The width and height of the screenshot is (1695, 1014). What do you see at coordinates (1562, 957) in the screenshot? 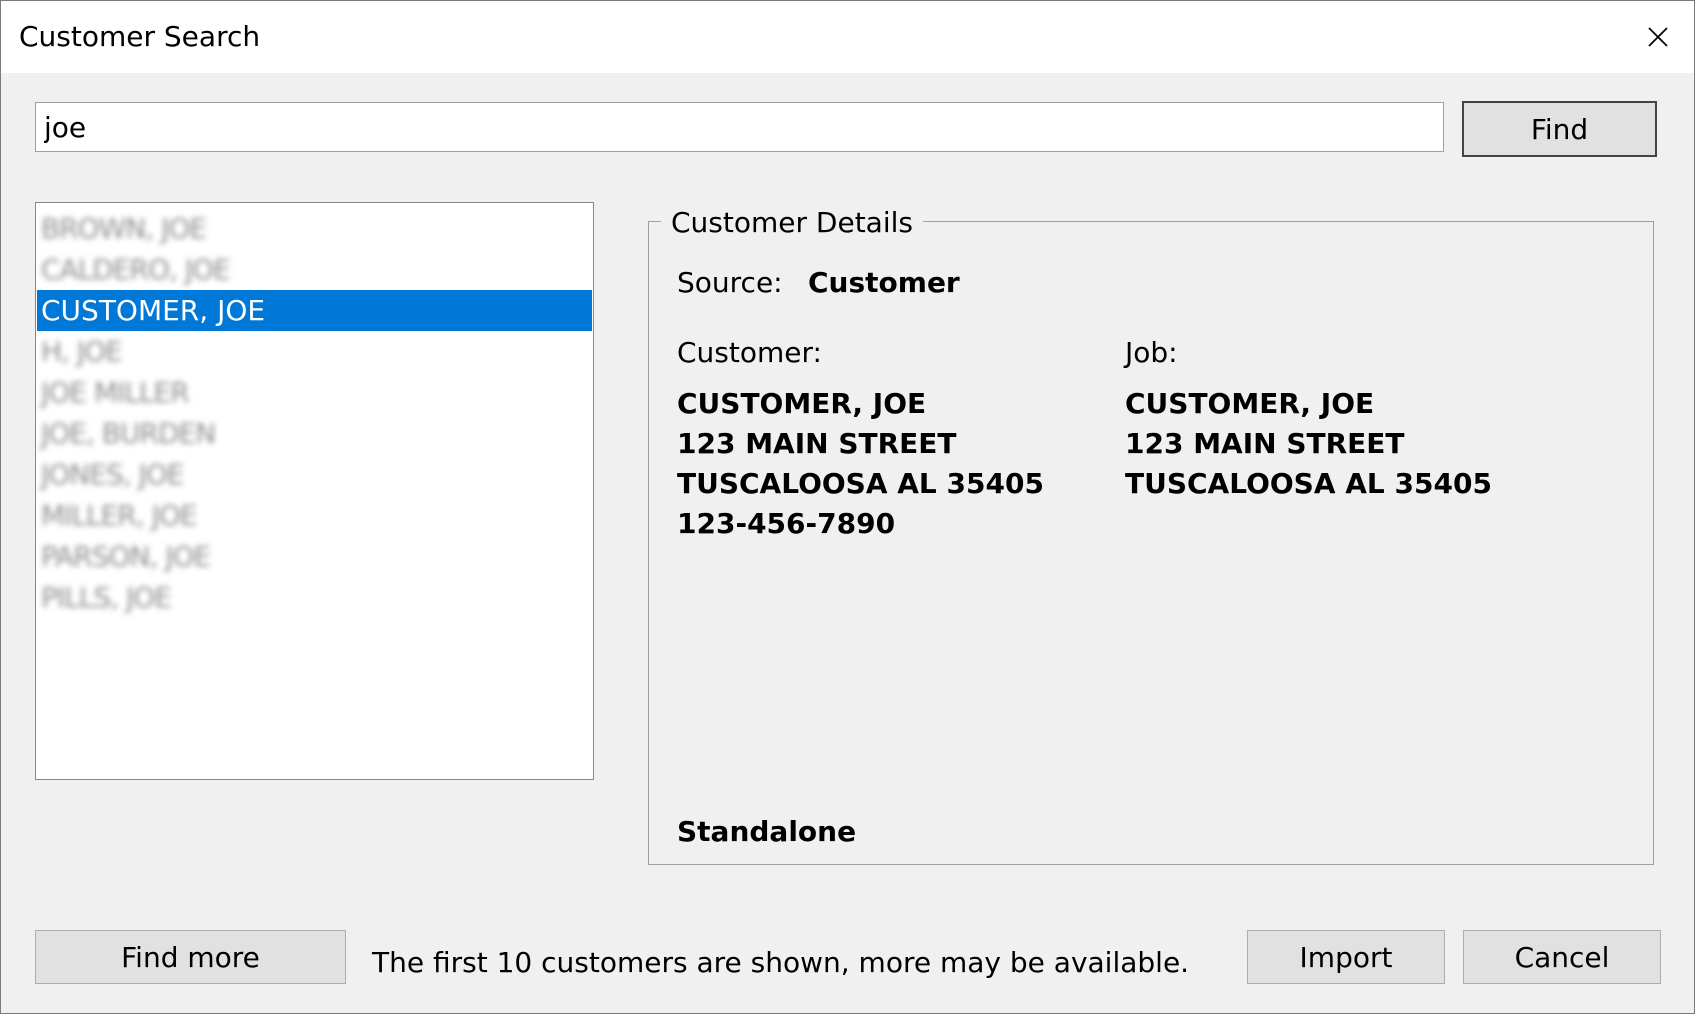
I see `cancel-button: Cancel` at bounding box center [1562, 957].